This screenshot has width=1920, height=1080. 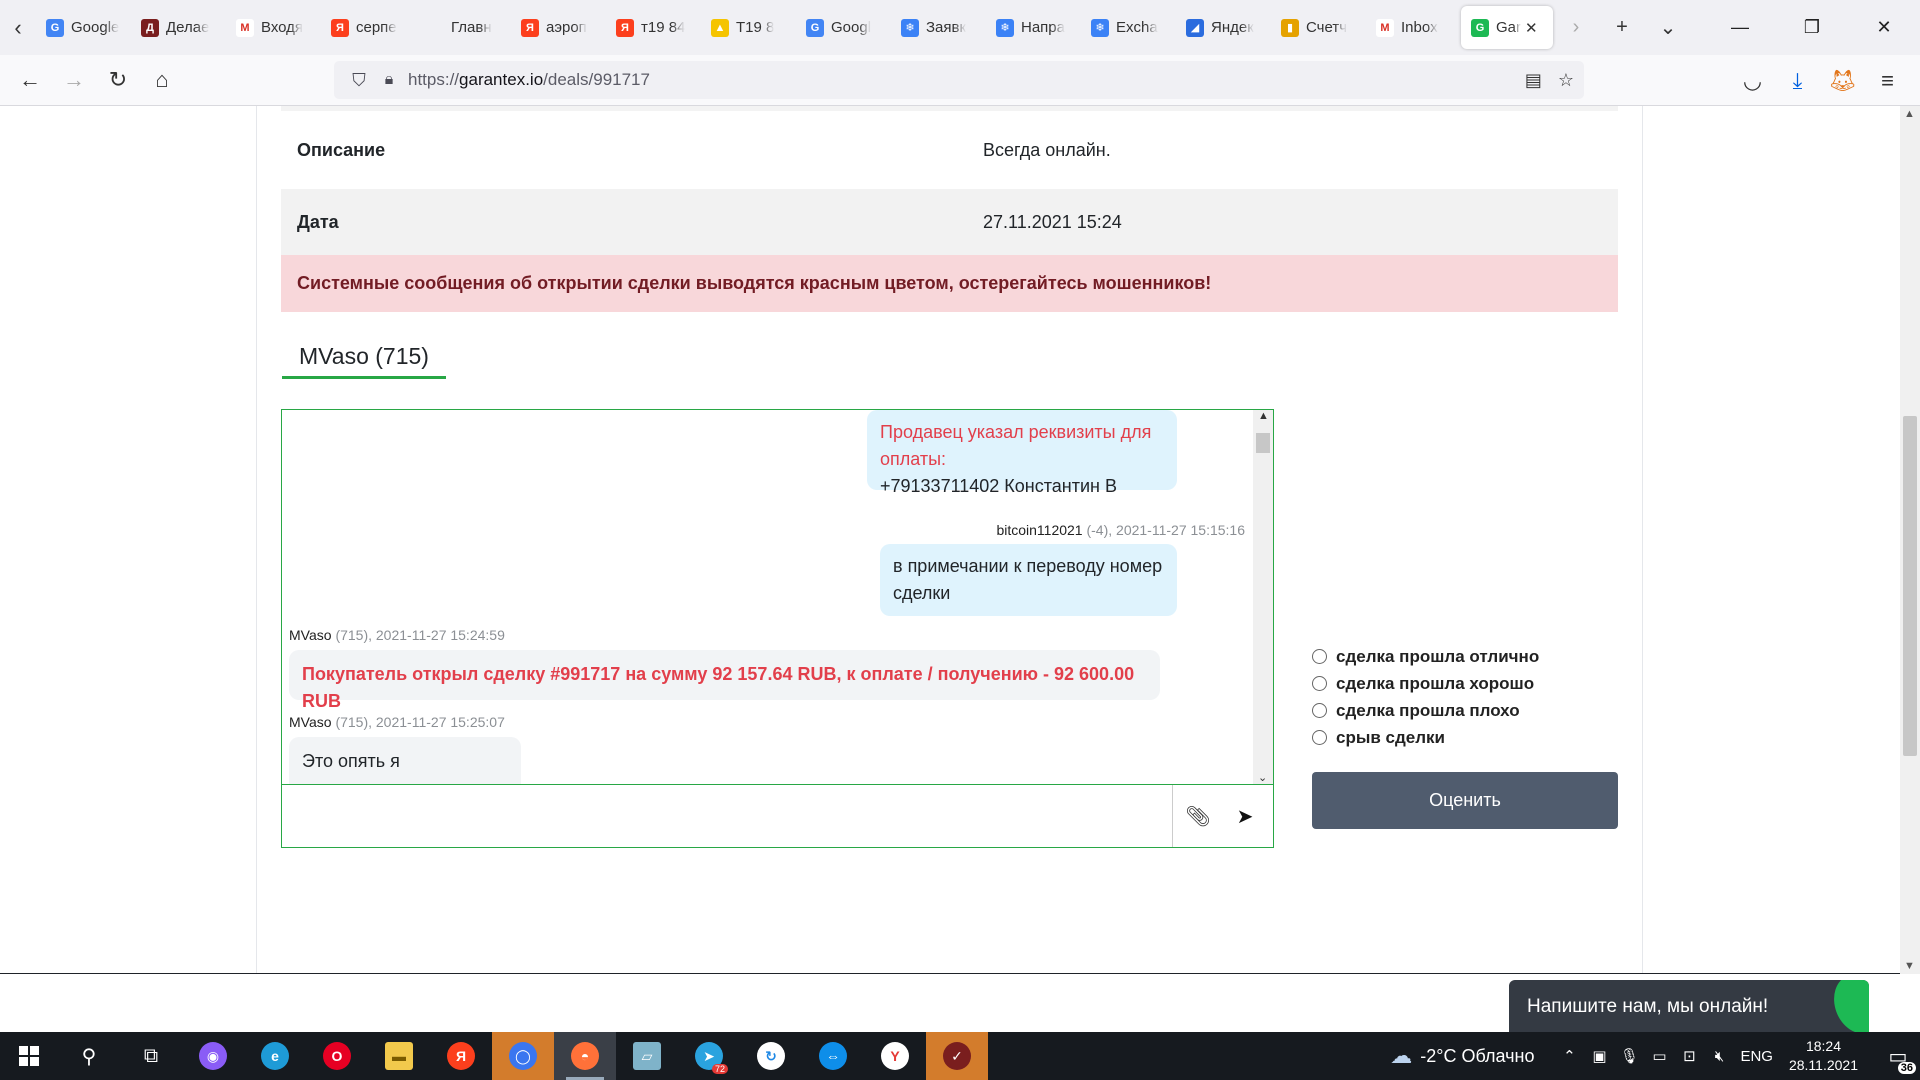 What do you see at coordinates (310, 635) in the screenshot?
I see `message-author: MVaso` at bounding box center [310, 635].